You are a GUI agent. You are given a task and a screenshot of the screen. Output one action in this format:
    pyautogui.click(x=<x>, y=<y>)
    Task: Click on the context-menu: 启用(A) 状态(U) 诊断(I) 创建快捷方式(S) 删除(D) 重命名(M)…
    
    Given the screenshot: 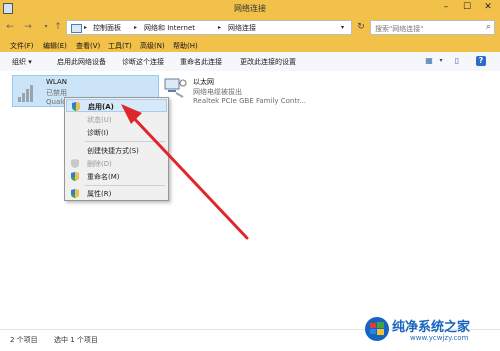 What is the action you would take?
    pyautogui.click(x=116, y=149)
    